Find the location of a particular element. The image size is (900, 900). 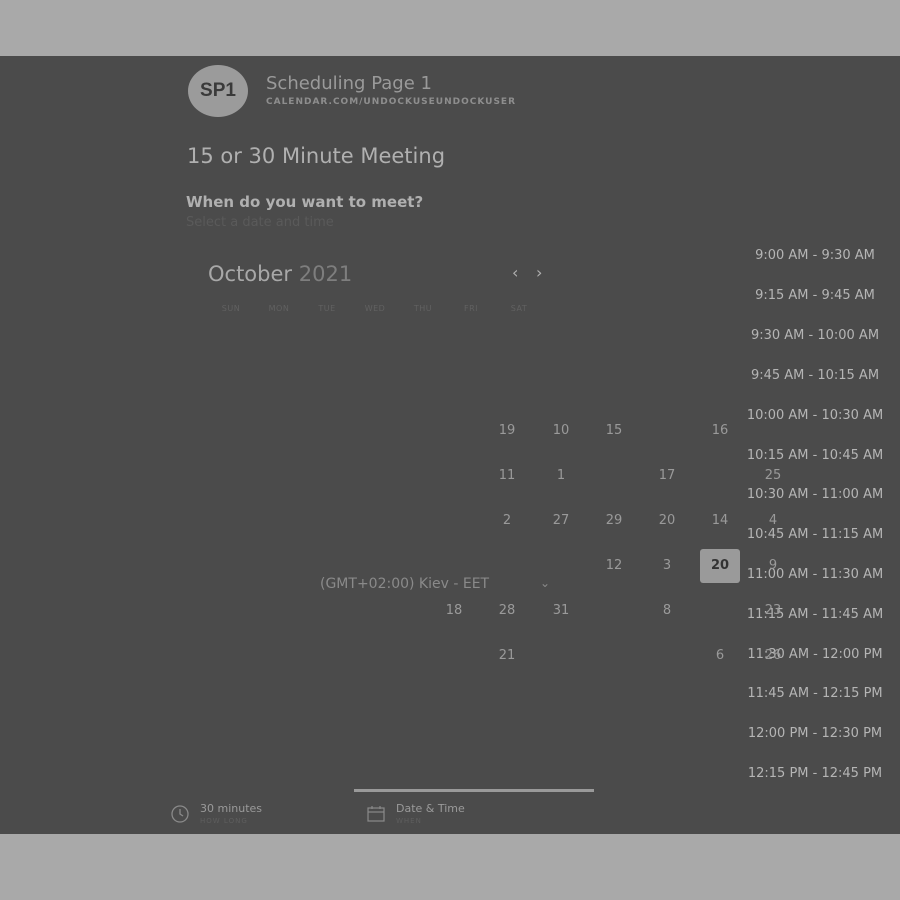

time-slot: 9:00 AM - 9:30 AM is located at coordinates (815, 256).